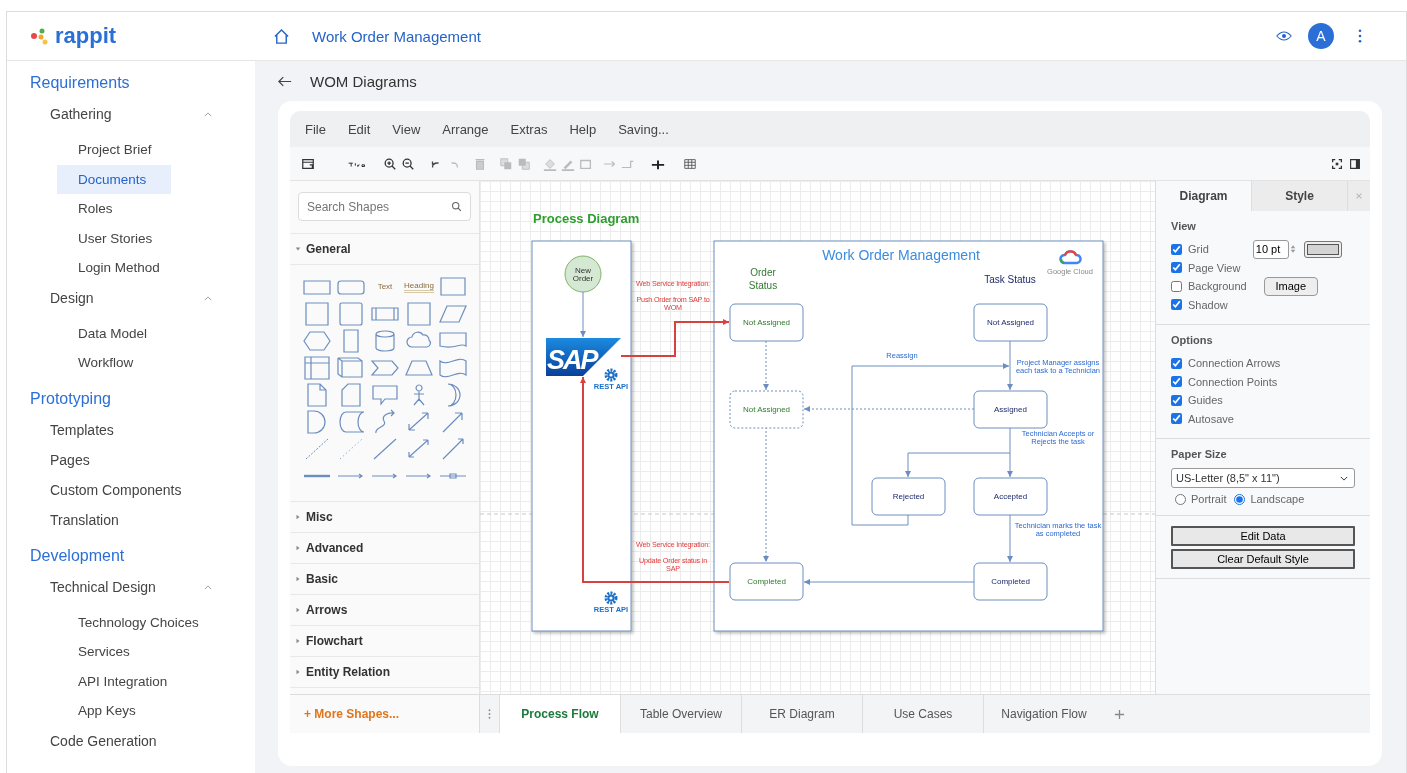 The width and height of the screenshot is (1407, 773). Describe the element at coordinates (384, 579) in the screenshot. I see `category-header: Basic` at that location.